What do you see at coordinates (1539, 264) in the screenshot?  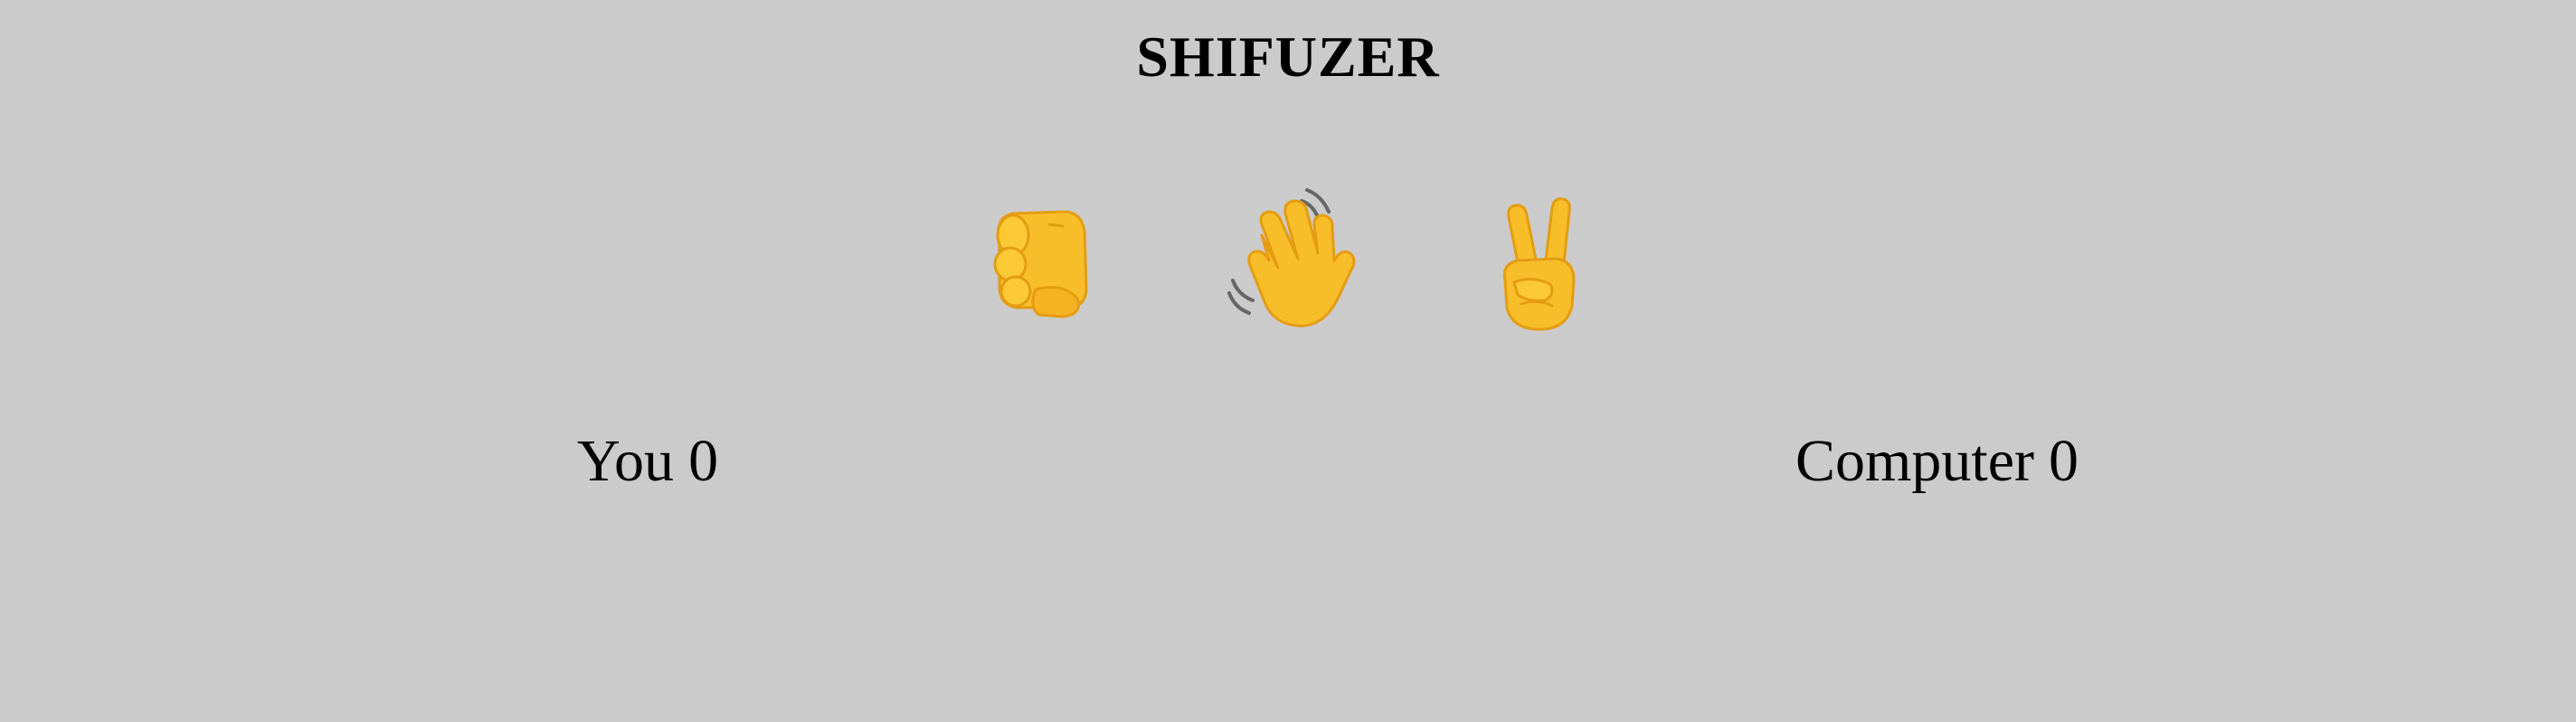 I see `victory-hand-icon` at bounding box center [1539, 264].